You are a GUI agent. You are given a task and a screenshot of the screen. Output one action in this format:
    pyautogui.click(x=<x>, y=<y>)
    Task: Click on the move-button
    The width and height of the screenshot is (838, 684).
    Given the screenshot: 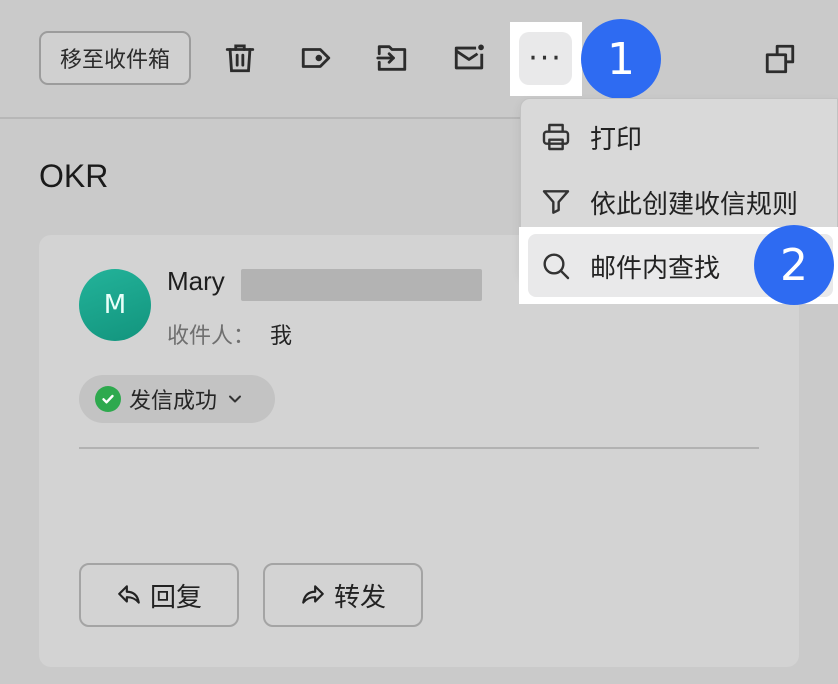 What is the action you would take?
    pyautogui.click(x=392, y=58)
    